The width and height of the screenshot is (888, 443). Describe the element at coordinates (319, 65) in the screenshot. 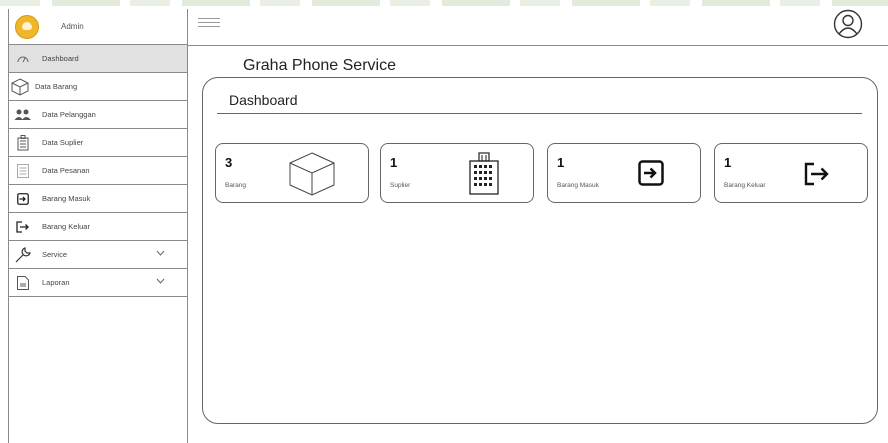

I see `app-title: Graha Phone Service` at that location.